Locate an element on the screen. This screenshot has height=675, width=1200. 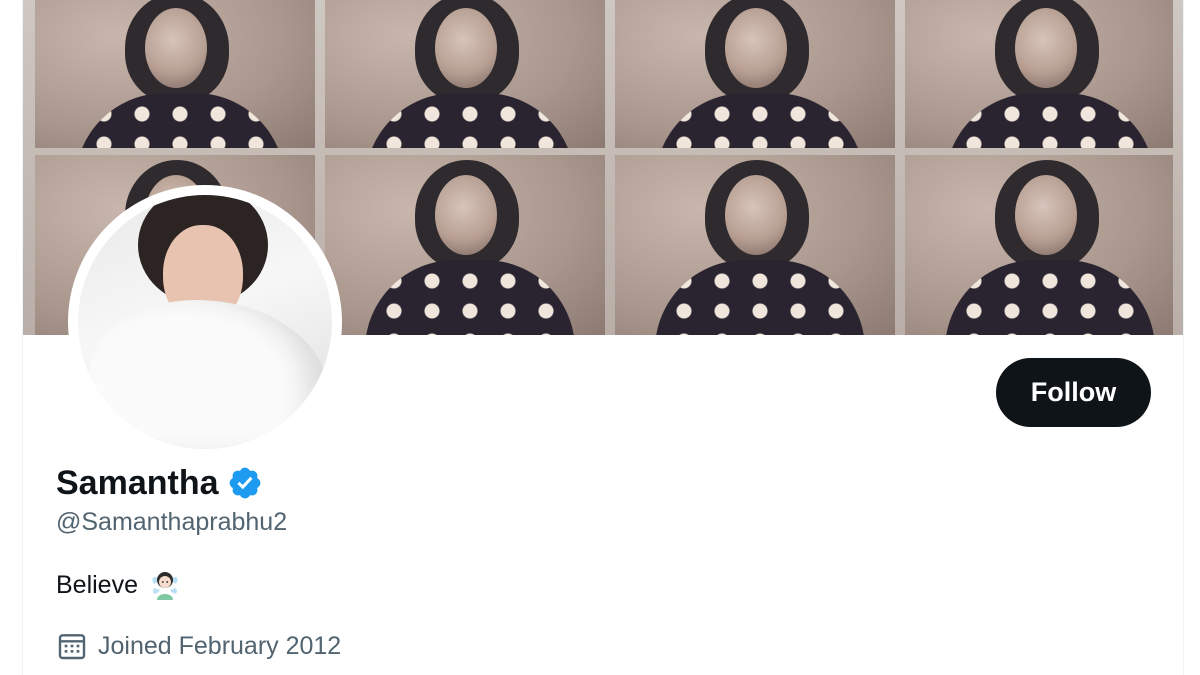
profile-bio: Believe is located at coordinates (119, 585).